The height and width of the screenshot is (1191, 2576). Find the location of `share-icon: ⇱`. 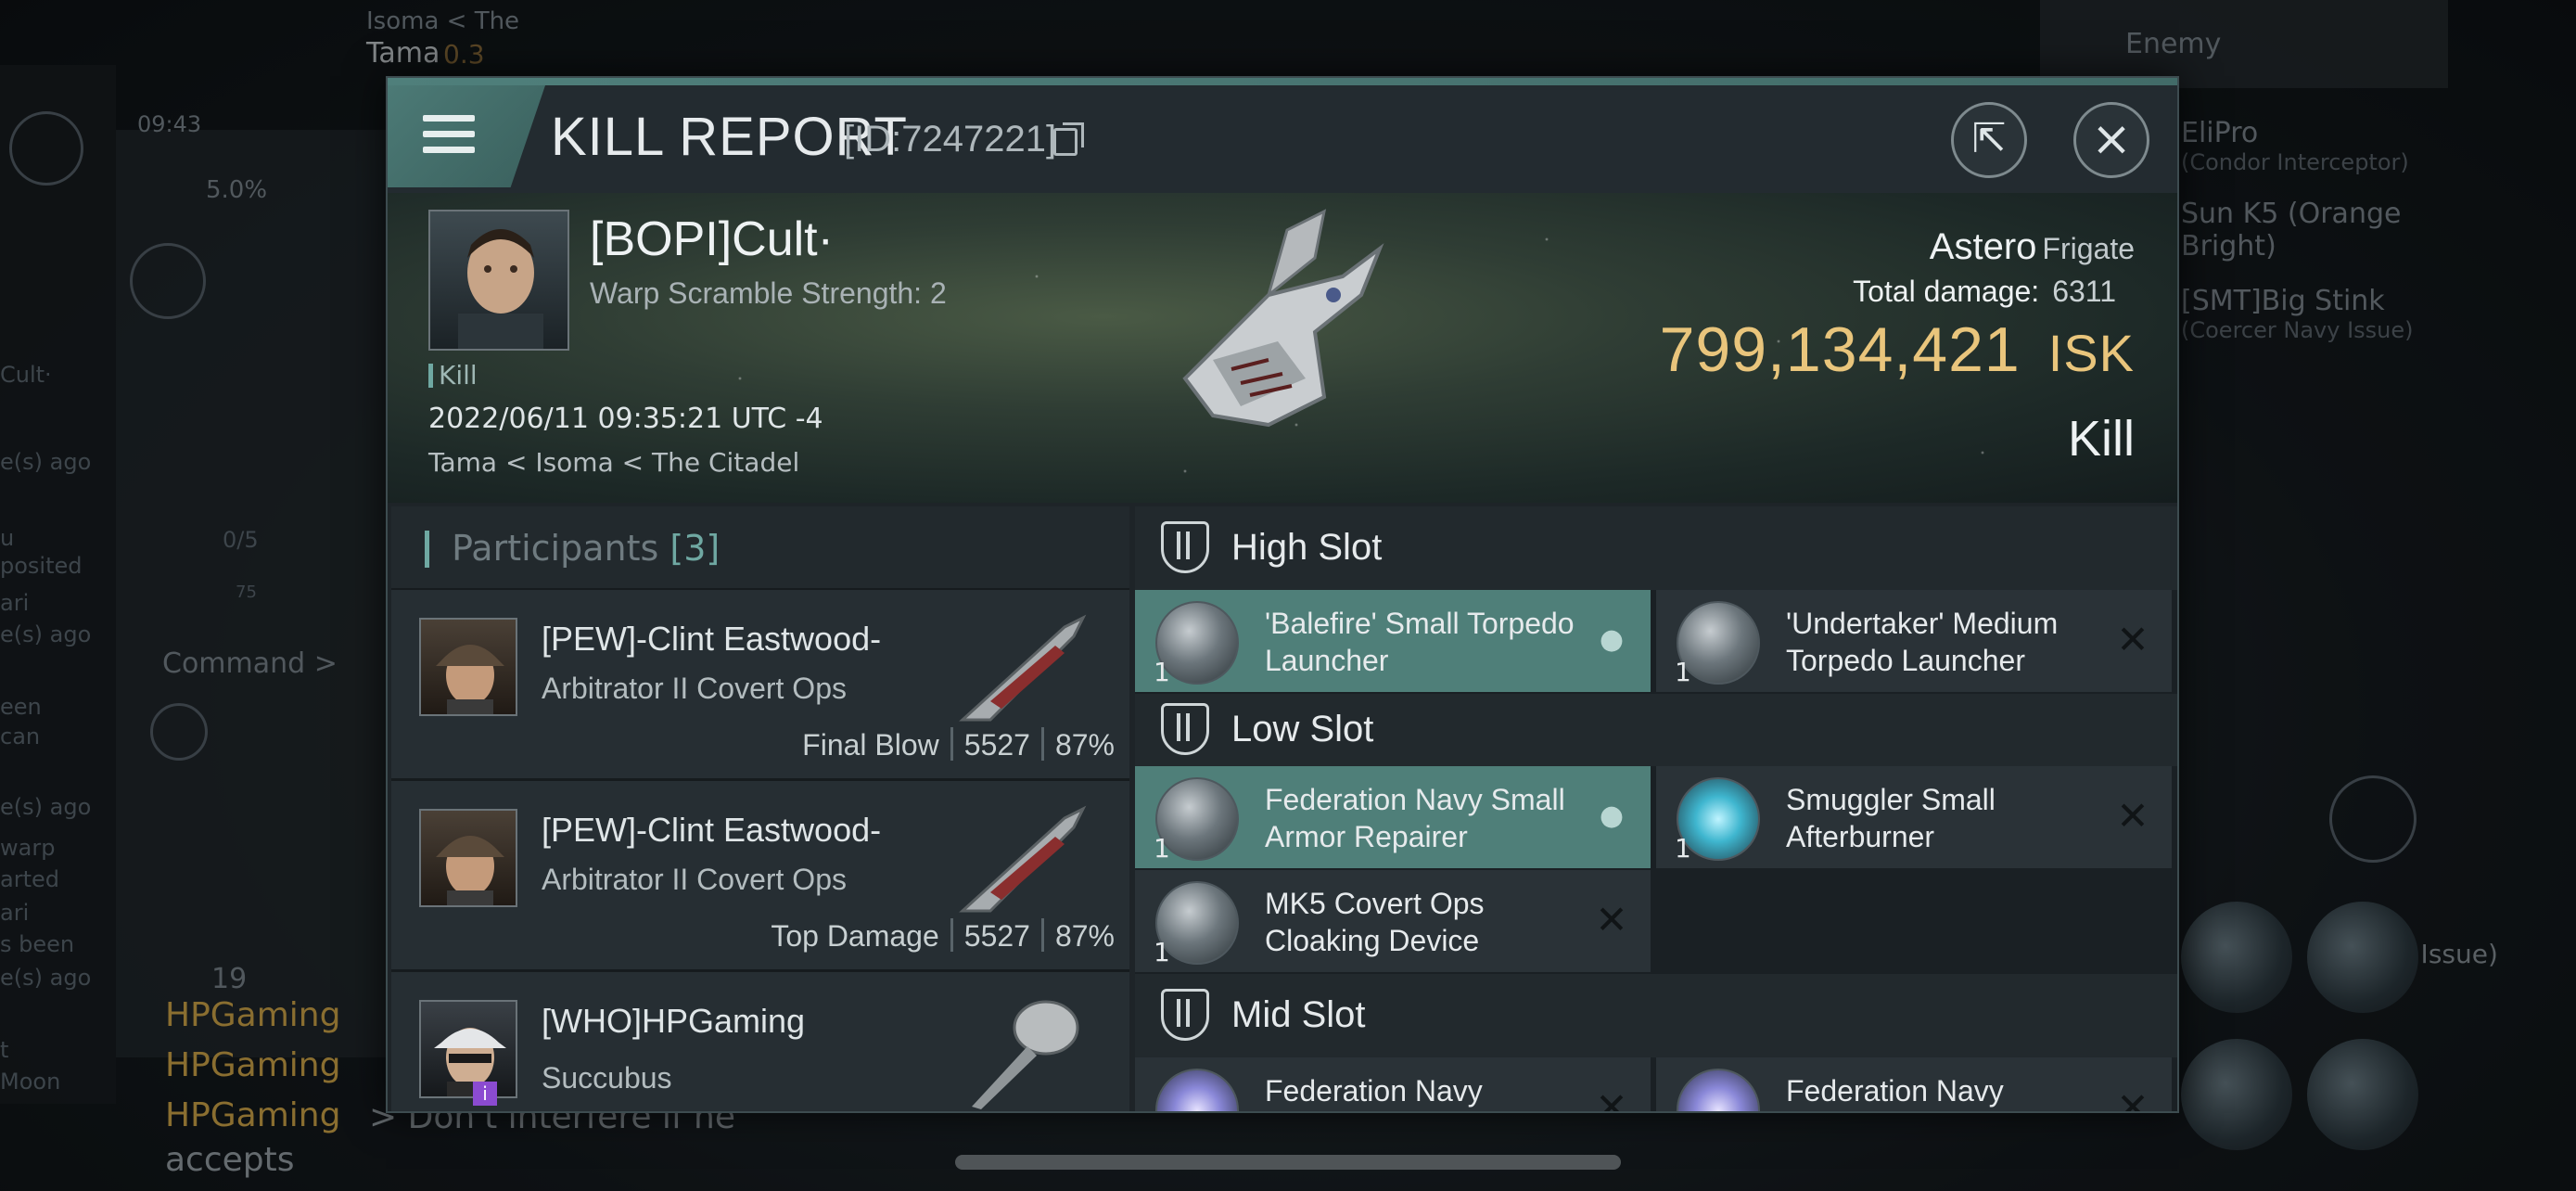

share-icon: ⇱ is located at coordinates (1989, 138).